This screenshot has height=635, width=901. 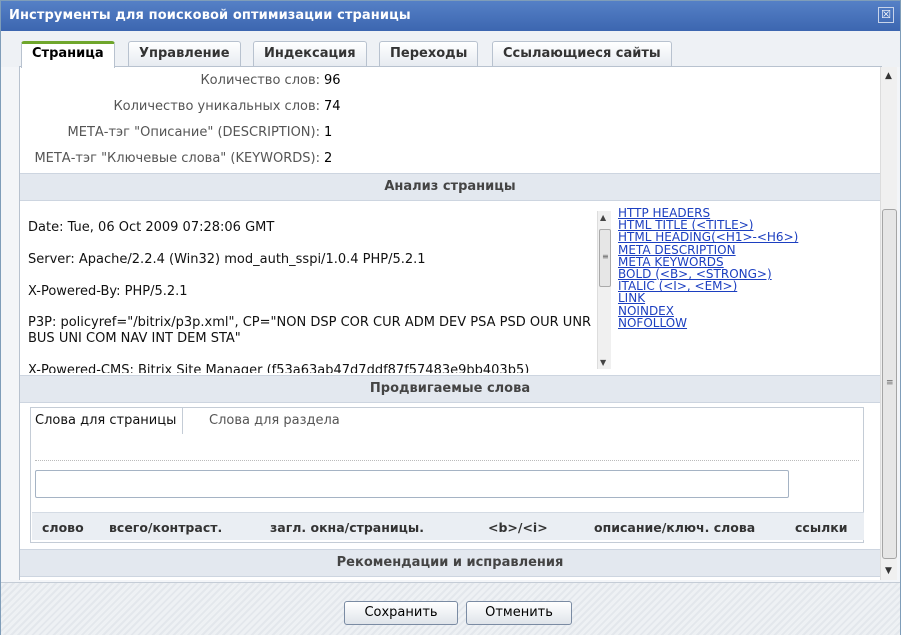 I want to click on stat-label: Количество слов:, so click(x=260, y=80).